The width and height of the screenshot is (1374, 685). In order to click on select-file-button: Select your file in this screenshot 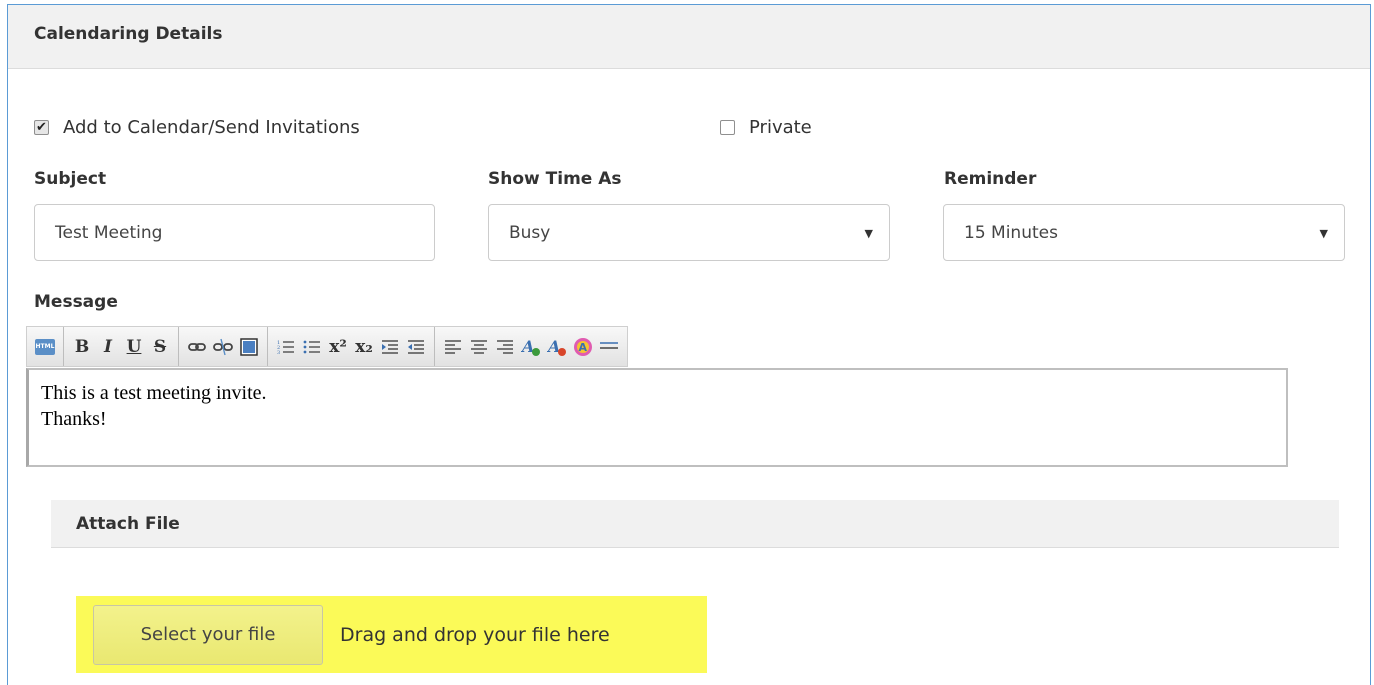, I will do `click(208, 634)`.